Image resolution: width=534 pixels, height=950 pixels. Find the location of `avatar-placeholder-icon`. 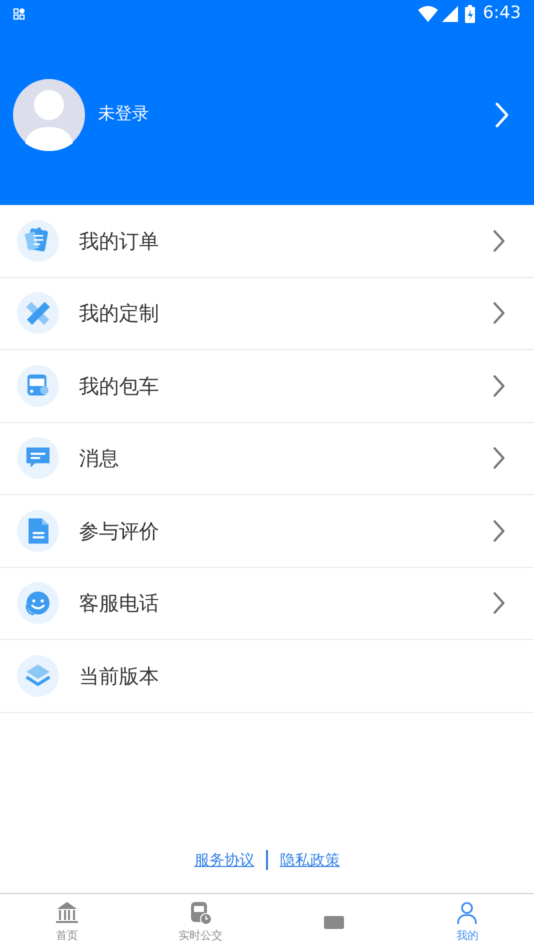

avatar-placeholder-icon is located at coordinates (49, 115).